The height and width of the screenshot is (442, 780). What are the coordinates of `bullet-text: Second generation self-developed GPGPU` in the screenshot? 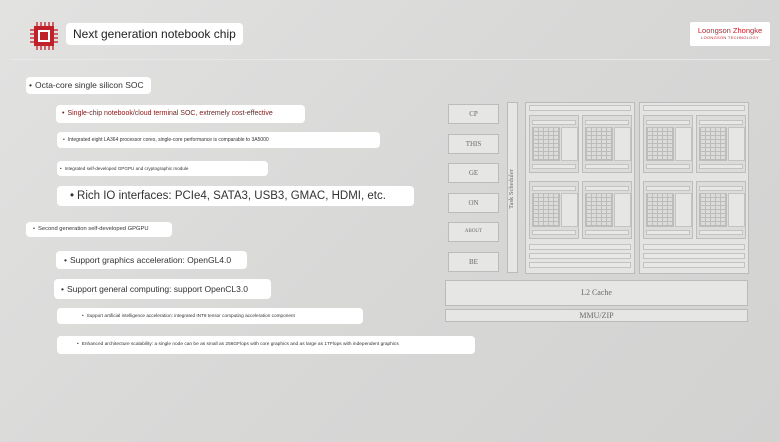 It's located at (93, 229).